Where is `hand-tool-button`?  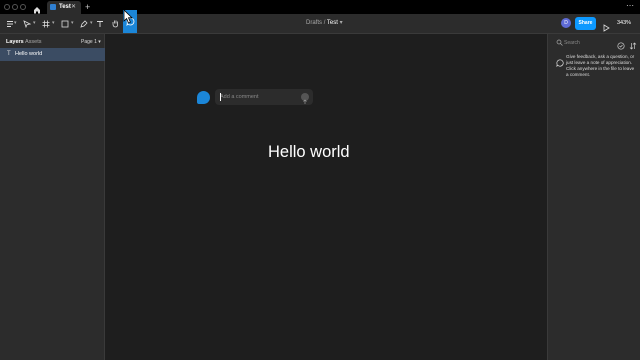
hand-tool-button is located at coordinates (115, 23).